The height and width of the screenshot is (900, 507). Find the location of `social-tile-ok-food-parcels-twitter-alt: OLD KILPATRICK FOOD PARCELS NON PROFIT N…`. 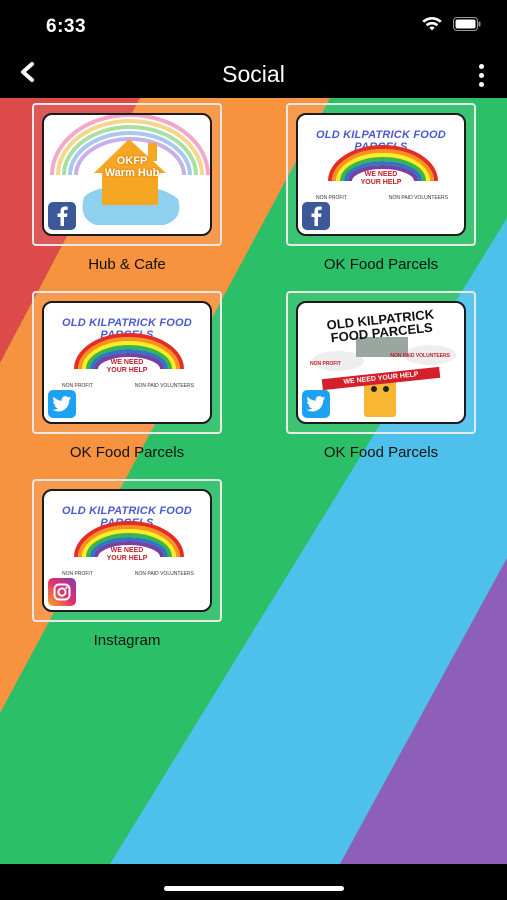

social-tile-ok-food-parcels-twitter-alt: OLD KILPATRICK FOOD PARCELS NON PROFIT N… is located at coordinates (381, 376).